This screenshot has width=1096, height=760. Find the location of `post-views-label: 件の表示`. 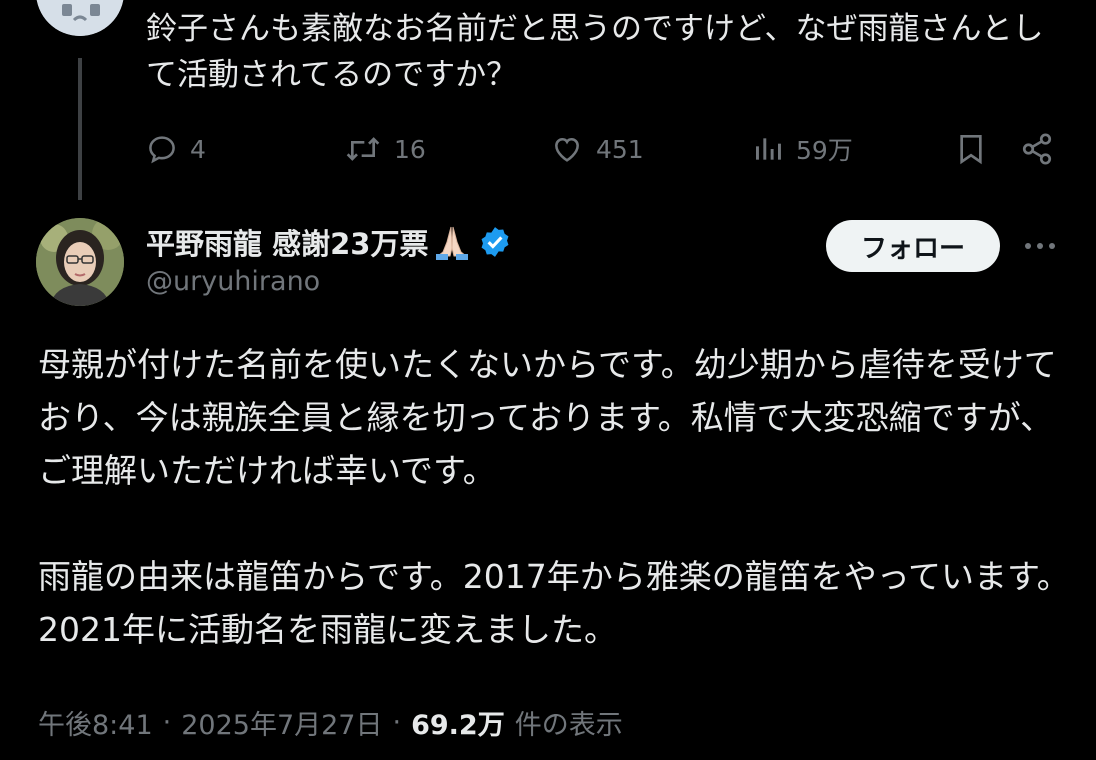

post-views-label: 件の表示 is located at coordinates (568, 725).